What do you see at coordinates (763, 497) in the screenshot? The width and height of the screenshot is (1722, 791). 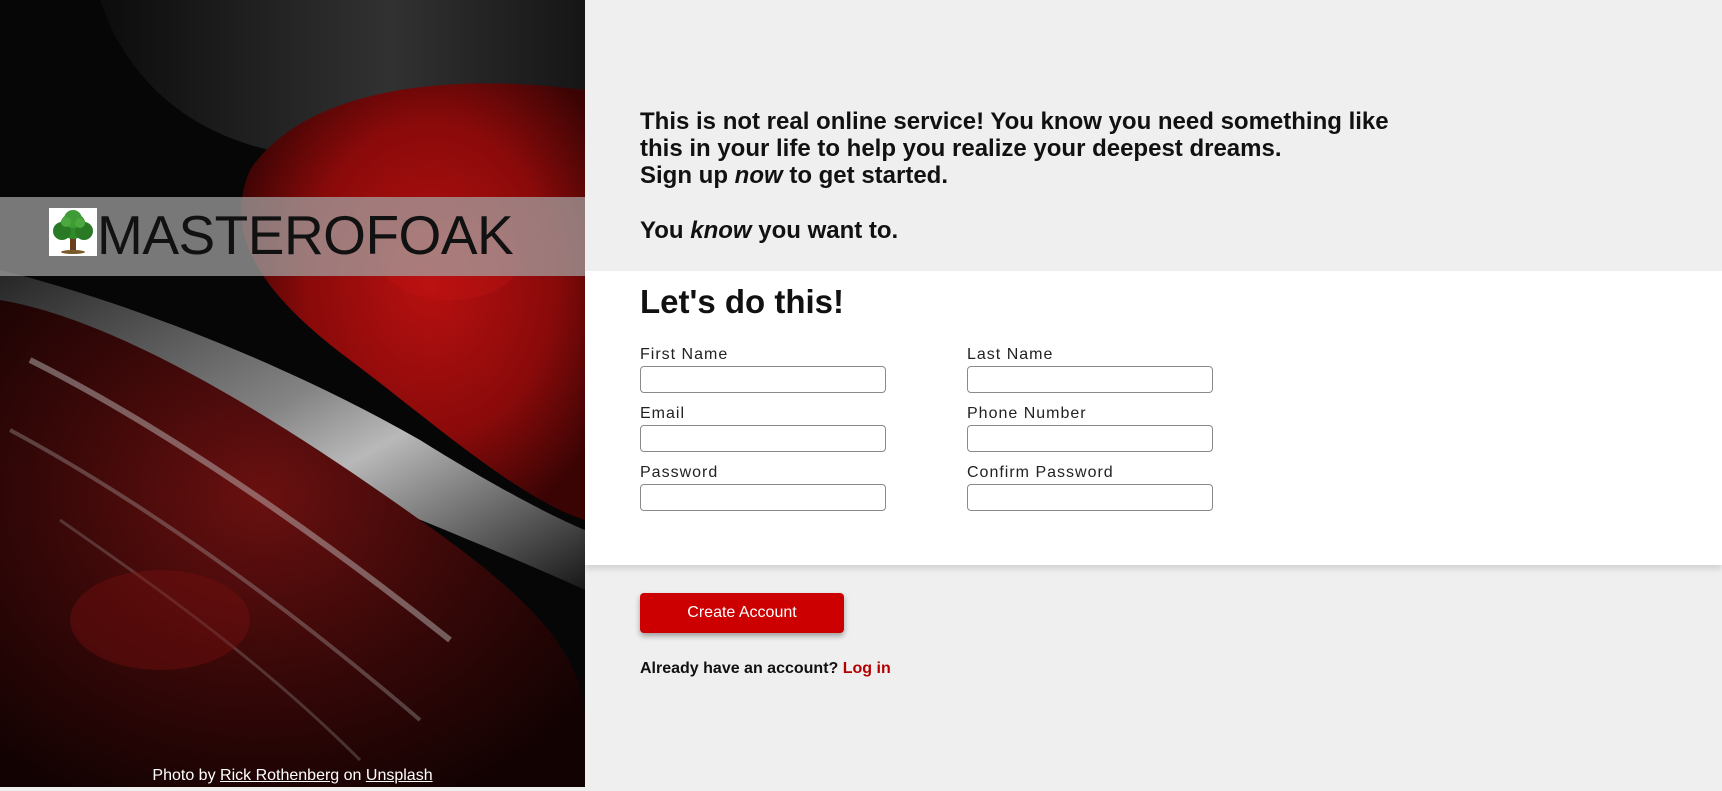 I see `password-input` at bounding box center [763, 497].